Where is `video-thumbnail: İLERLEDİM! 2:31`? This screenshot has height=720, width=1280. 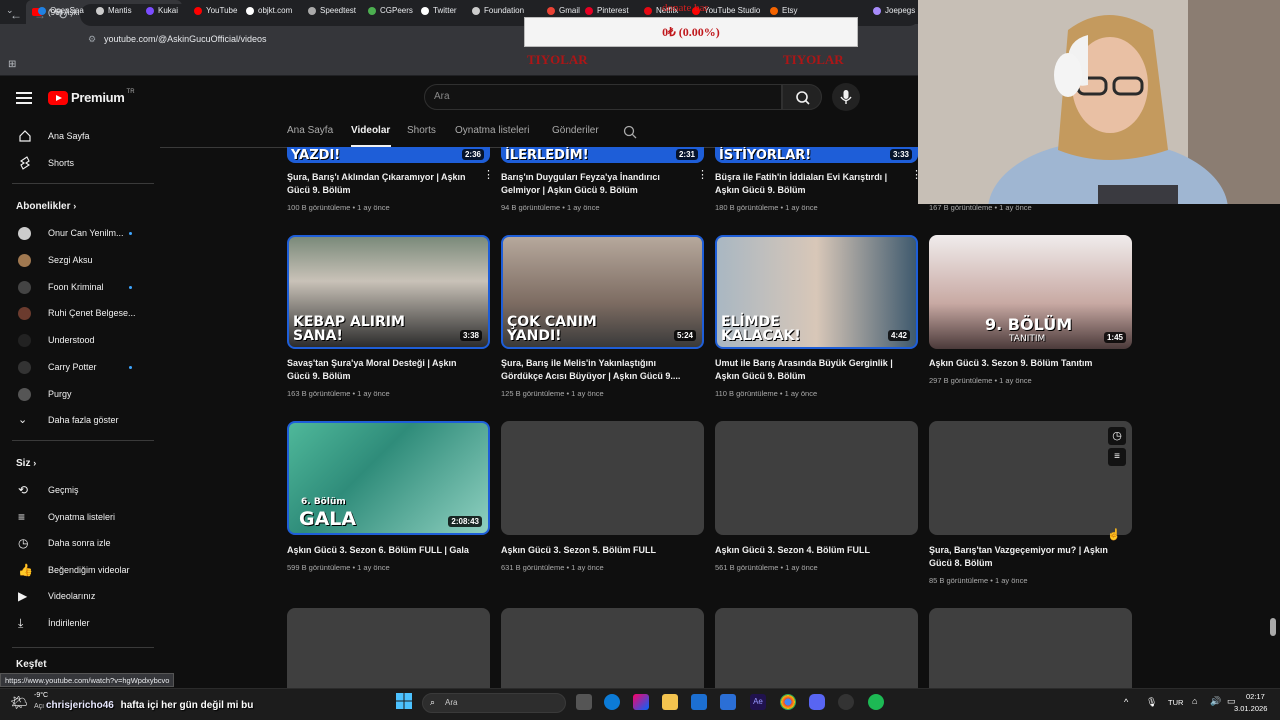
video-thumbnail: İLERLEDİM! 2:31 is located at coordinates (602, 155).